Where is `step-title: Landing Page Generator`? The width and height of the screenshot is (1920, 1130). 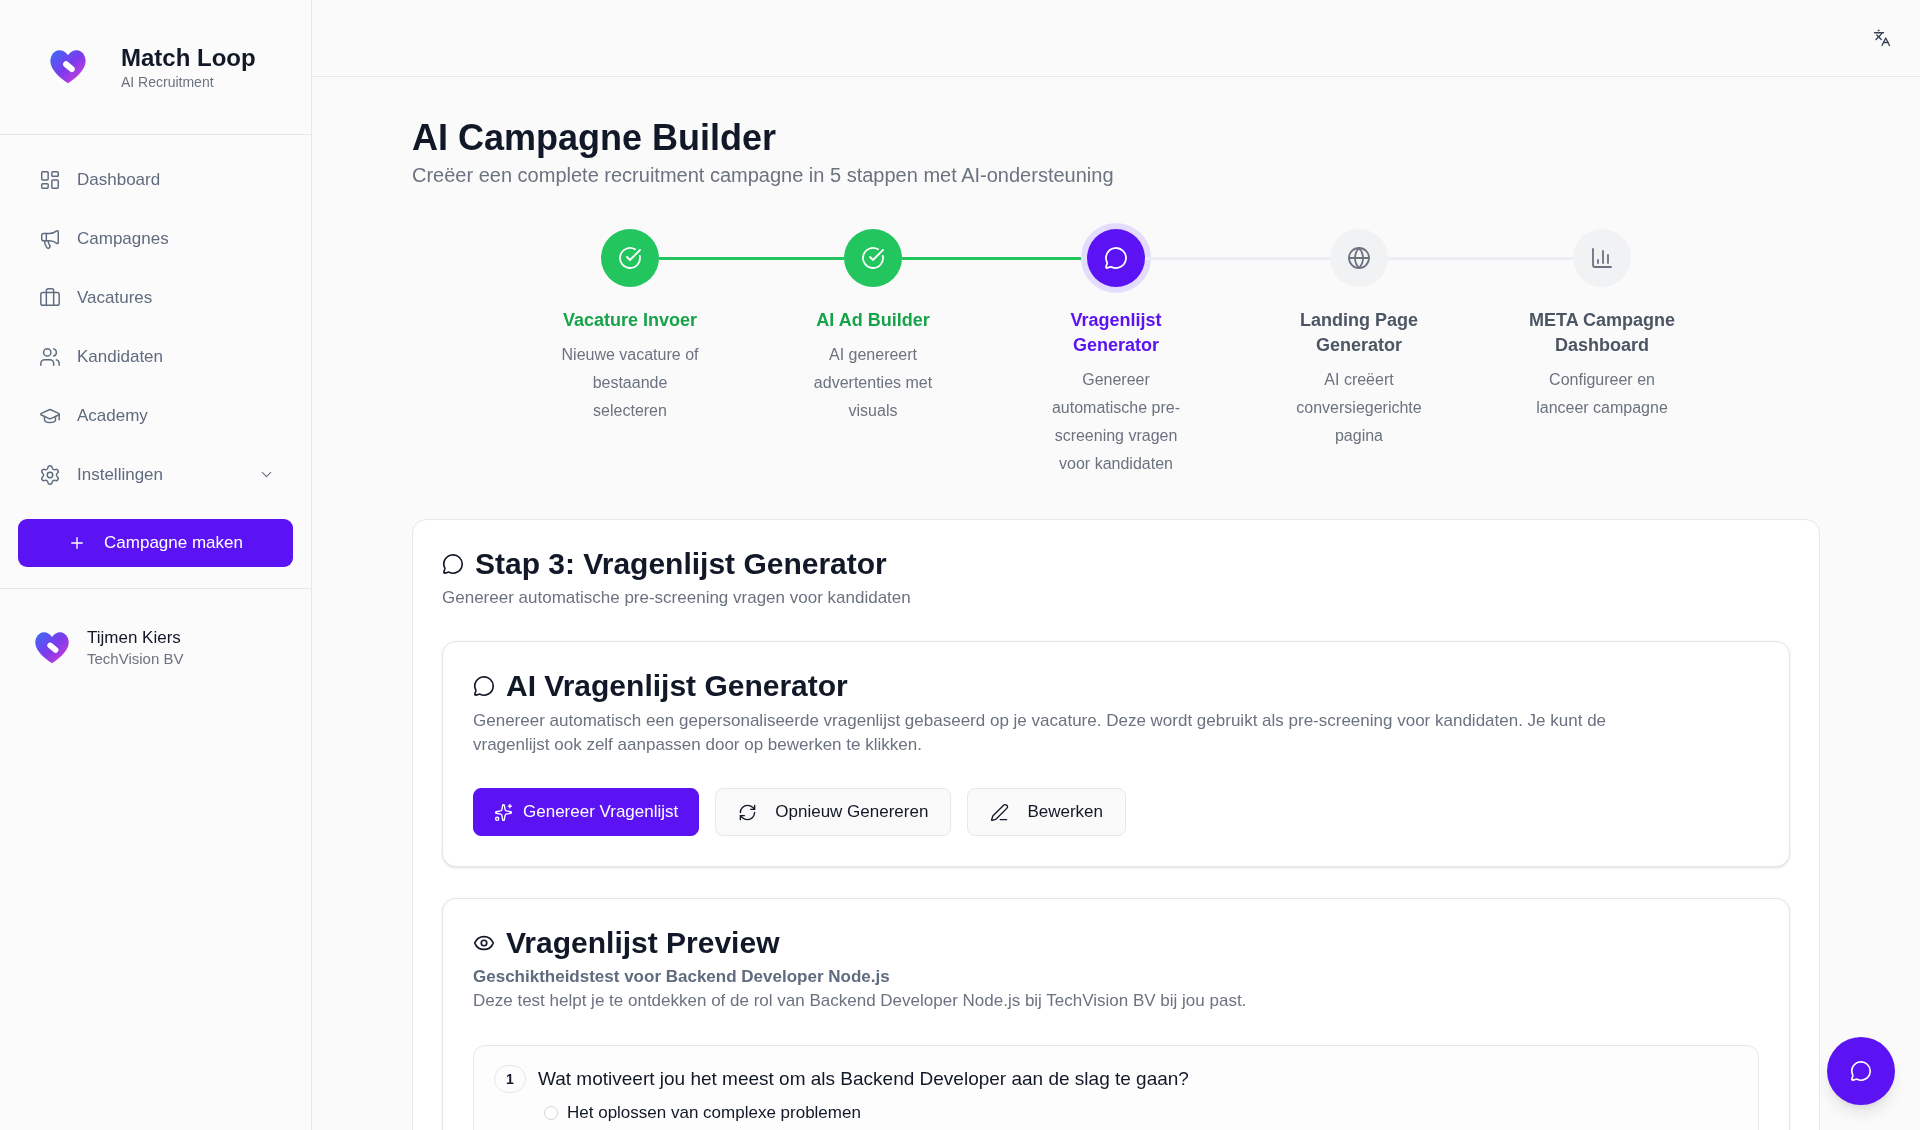
step-title: Landing Page Generator is located at coordinates (1359, 333).